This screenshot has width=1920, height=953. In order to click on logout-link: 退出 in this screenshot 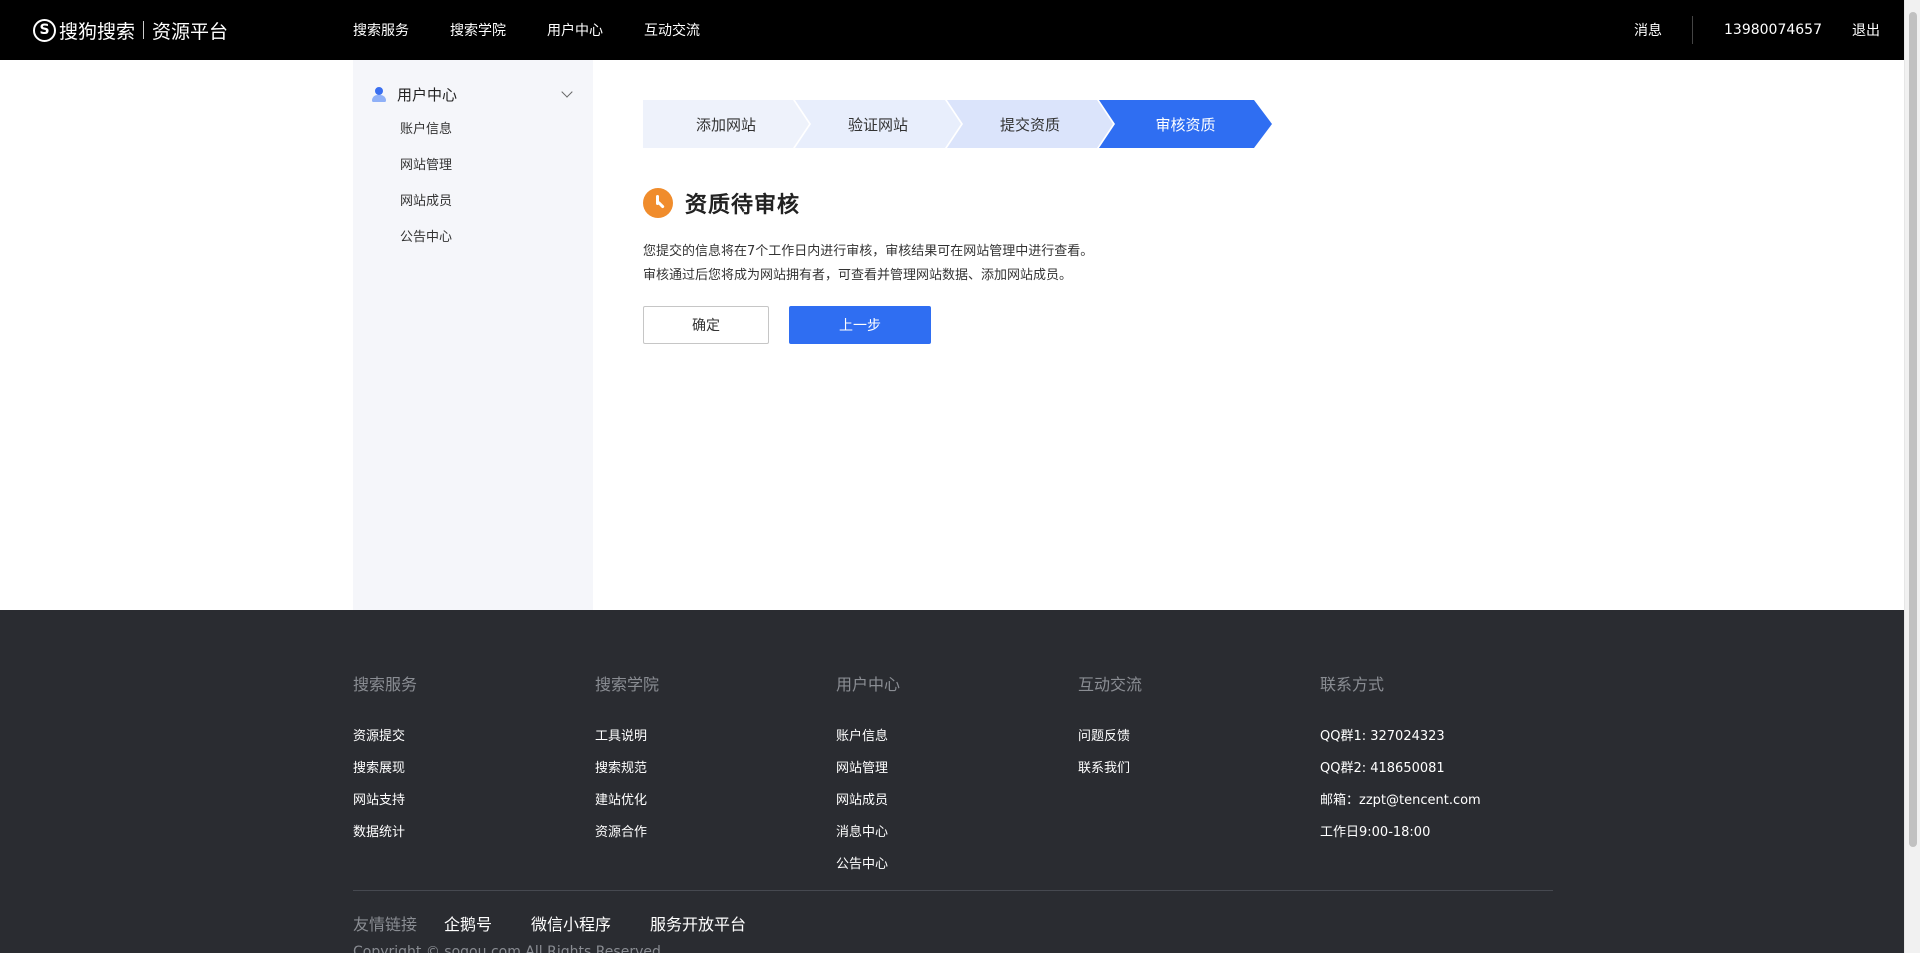, I will do `click(1866, 30)`.